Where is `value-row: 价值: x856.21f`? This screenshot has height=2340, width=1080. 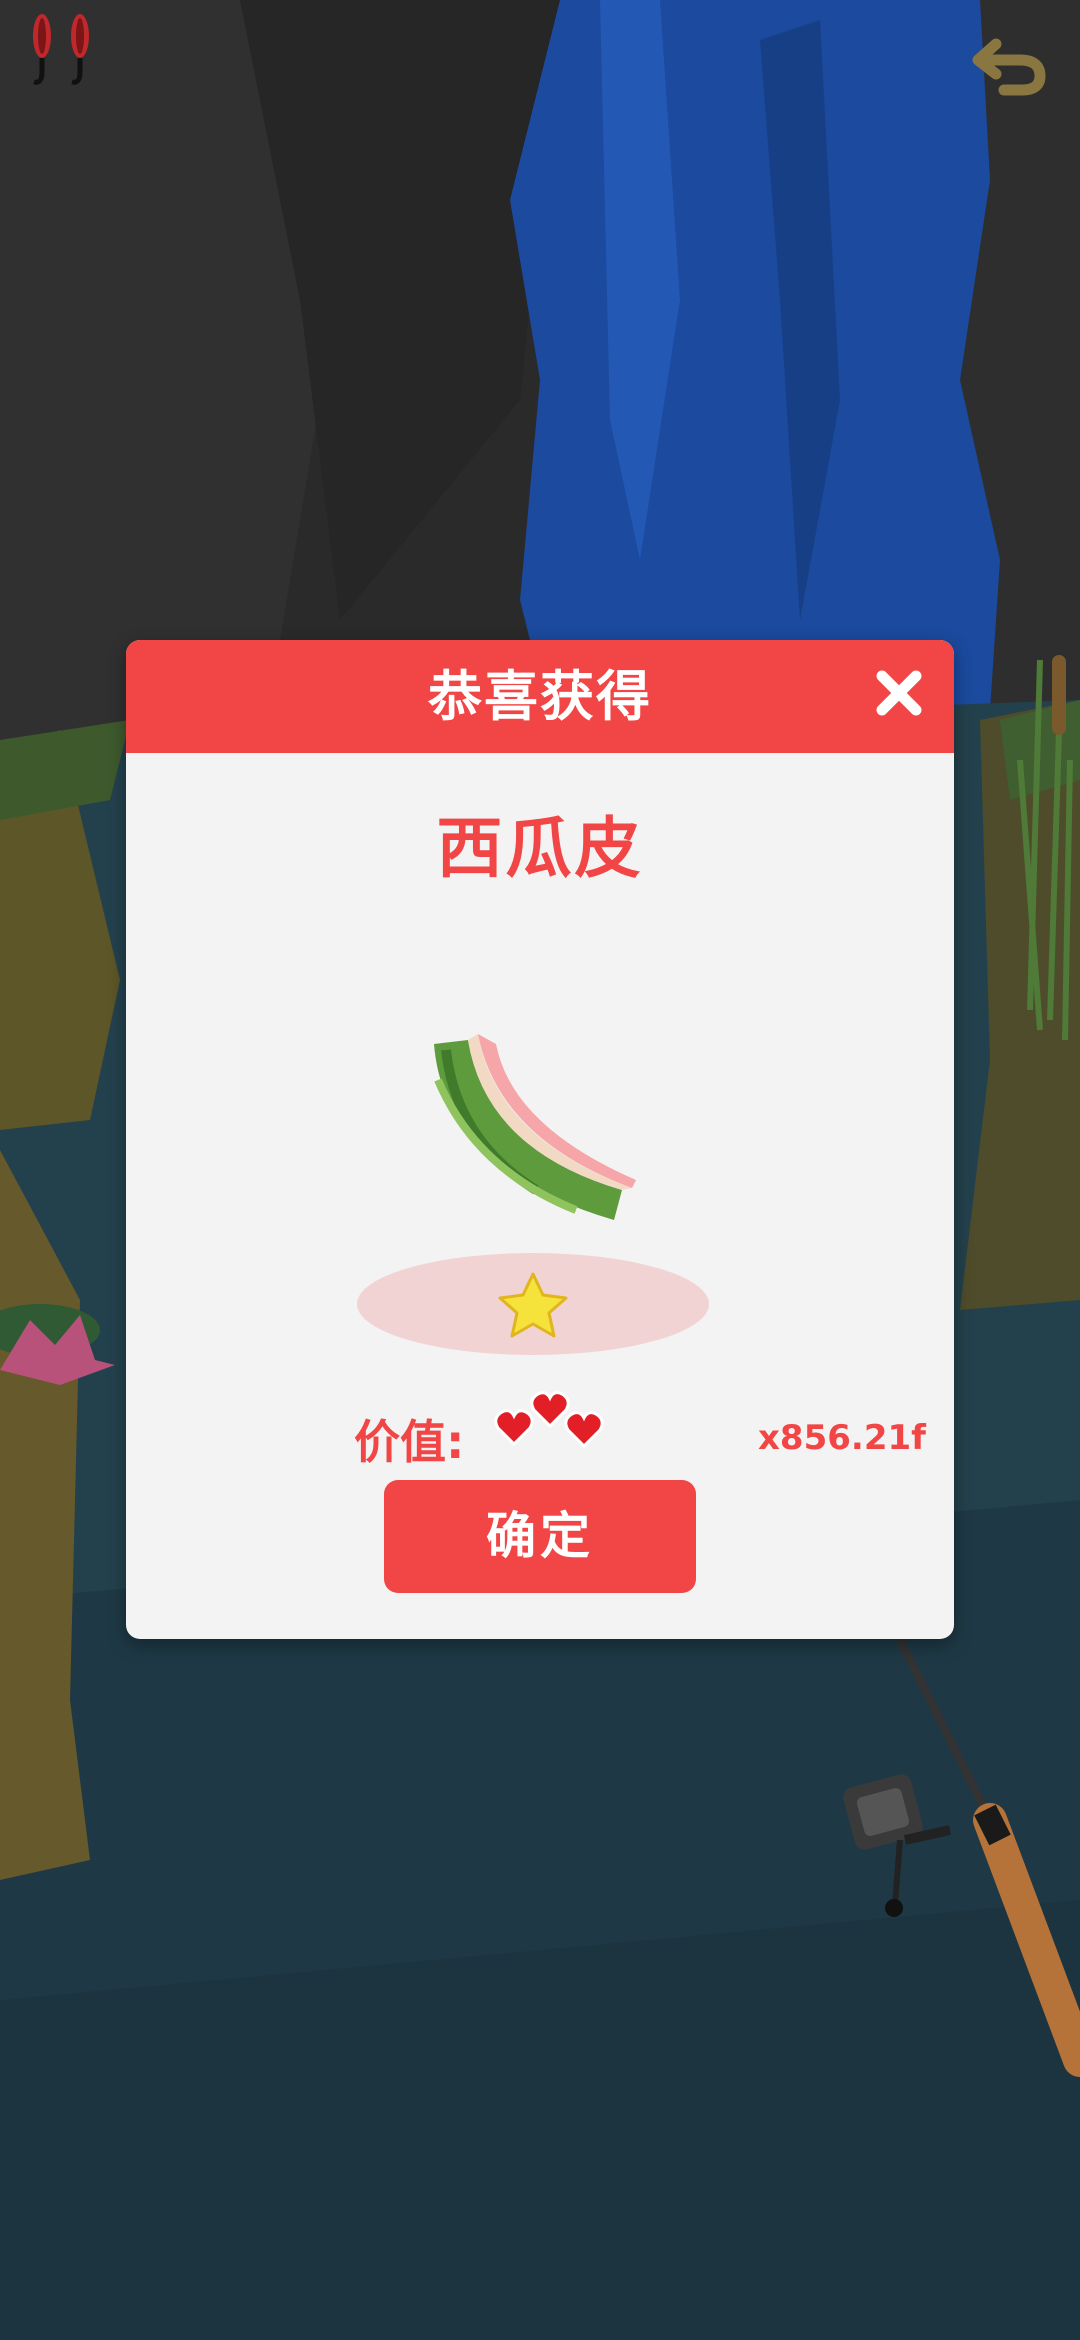 value-row: 价值: x856.21f is located at coordinates (640, 1425).